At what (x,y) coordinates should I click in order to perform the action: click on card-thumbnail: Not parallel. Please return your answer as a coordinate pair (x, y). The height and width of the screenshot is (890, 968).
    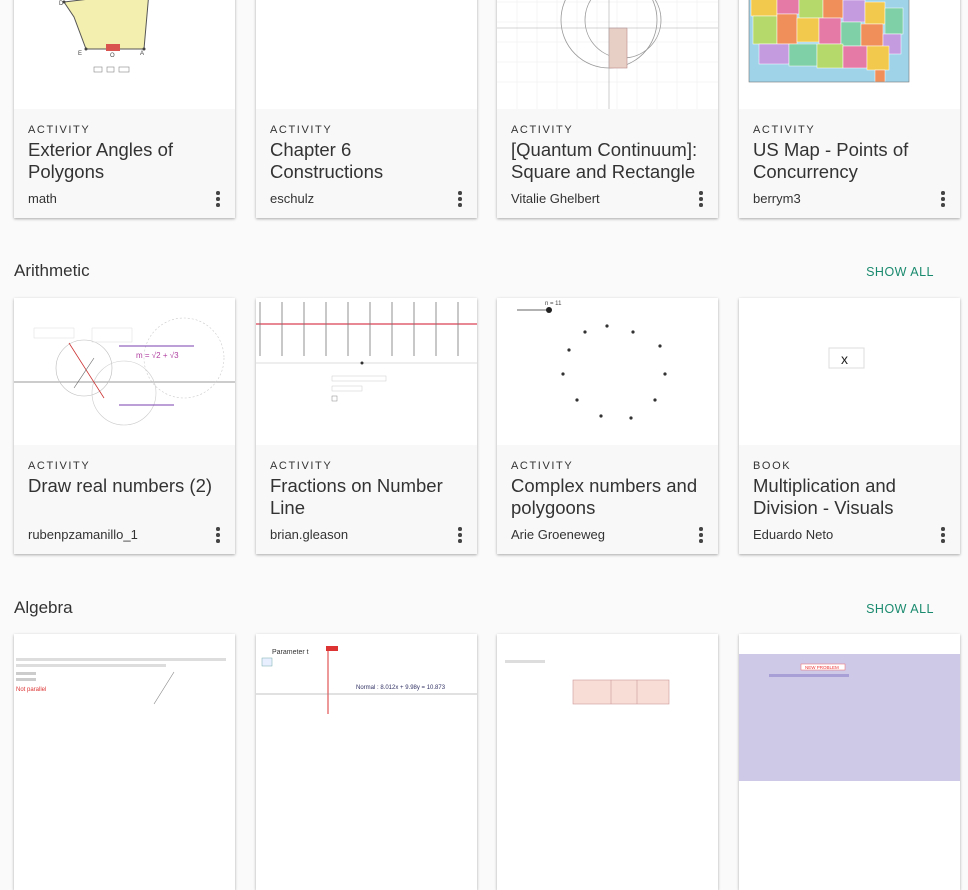
    Looking at the image, I should click on (124, 707).